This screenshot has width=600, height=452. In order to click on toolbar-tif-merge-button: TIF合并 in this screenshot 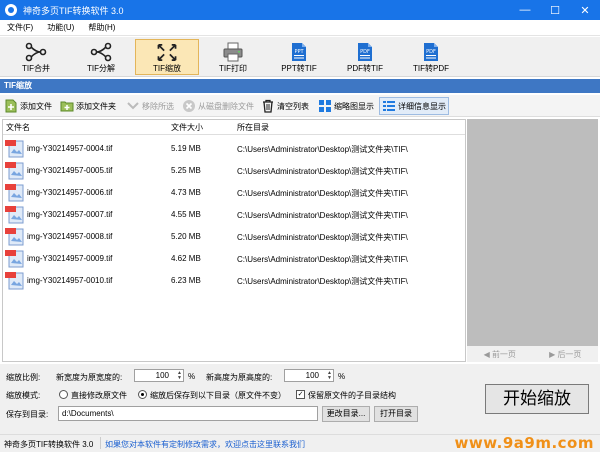, I will do `click(36, 57)`.